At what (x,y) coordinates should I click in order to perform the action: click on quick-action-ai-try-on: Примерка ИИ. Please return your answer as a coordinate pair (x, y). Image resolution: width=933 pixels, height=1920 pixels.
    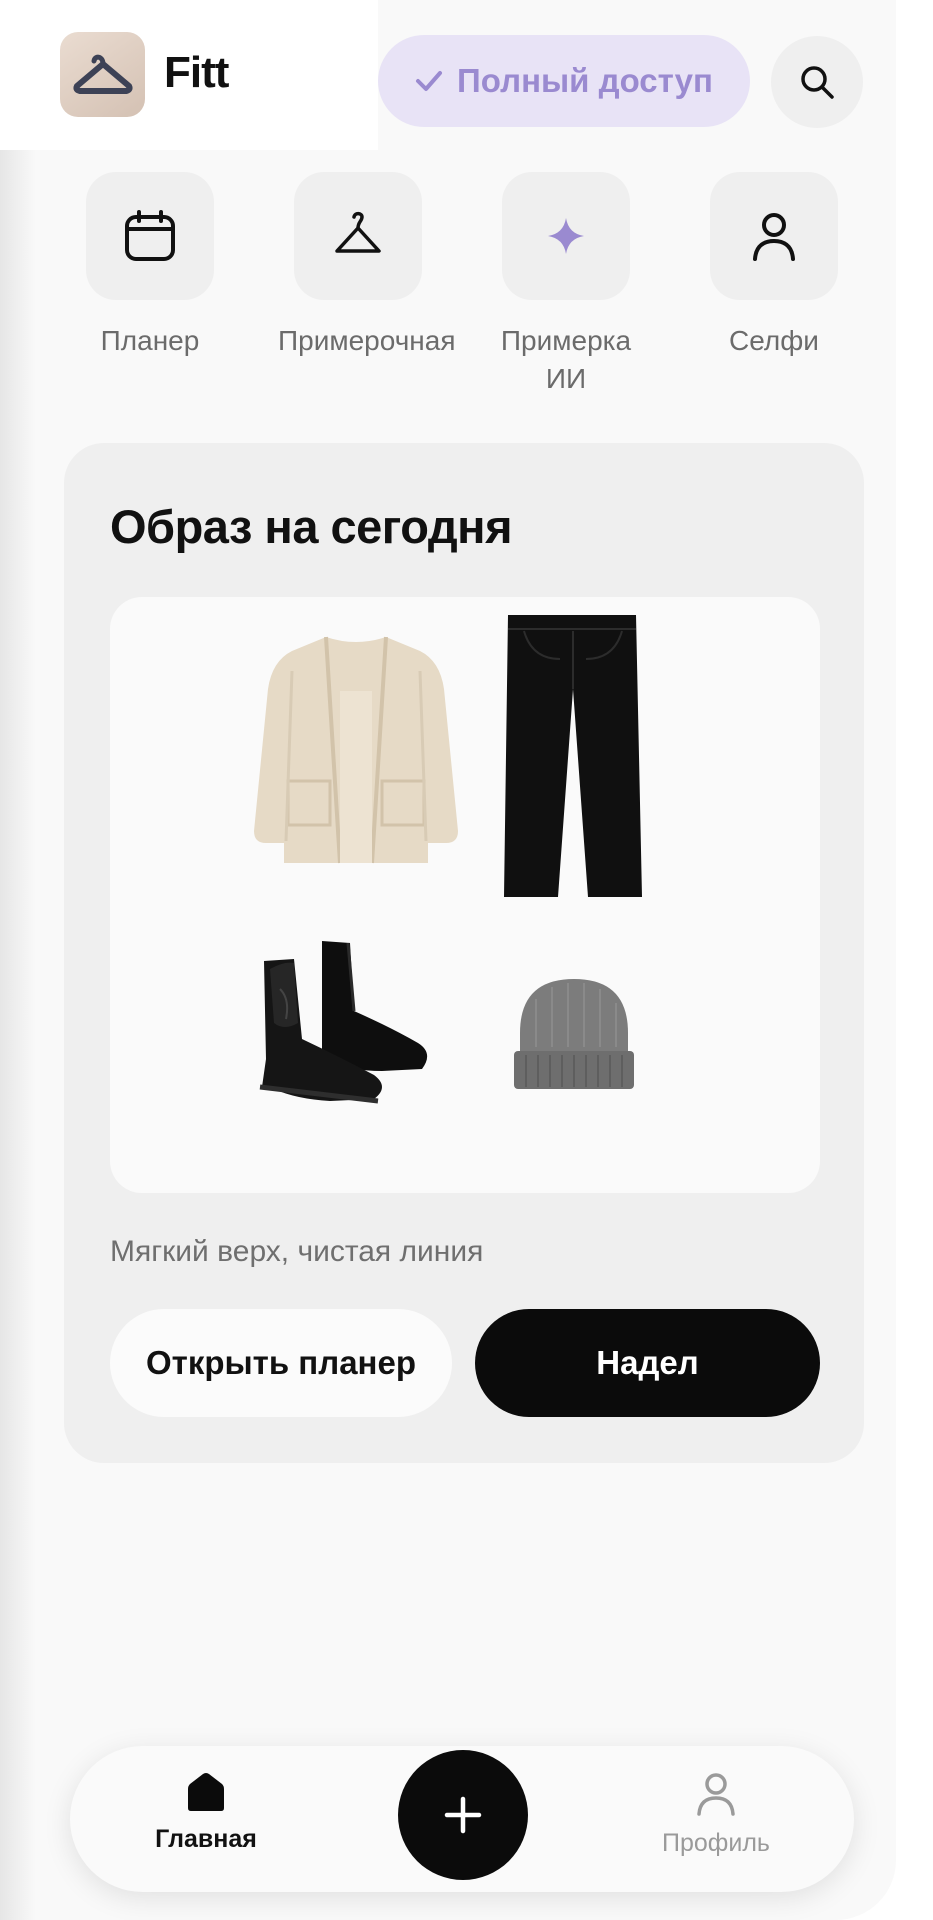
    Looking at the image, I should click on (566, 285).